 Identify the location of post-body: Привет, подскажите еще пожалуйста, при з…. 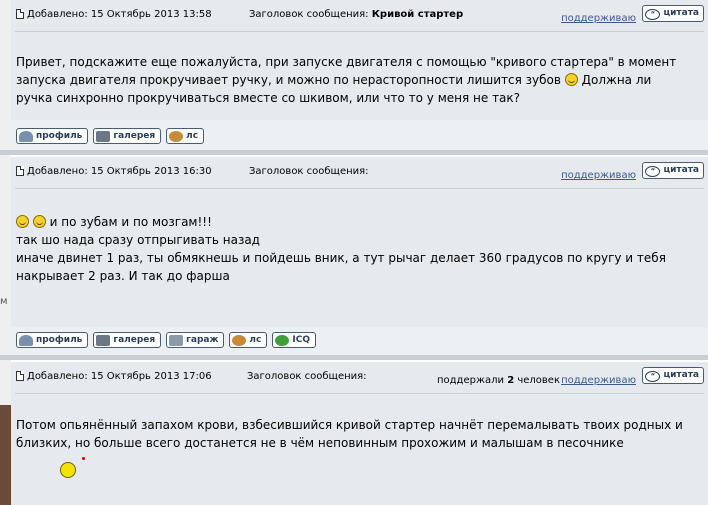
(346, 80).